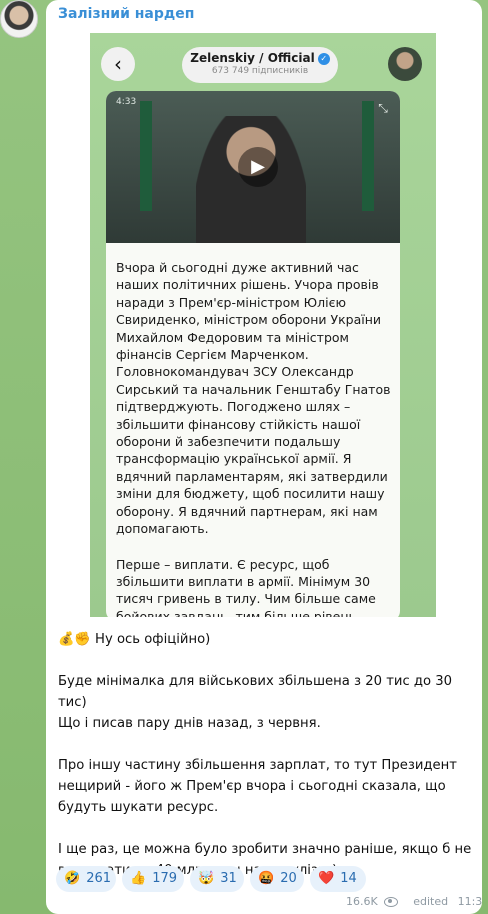  What do you see at coordinates (362, 901) in the screenshot?
I see `view-count: 16.6K` at bounding box center [362, 901].